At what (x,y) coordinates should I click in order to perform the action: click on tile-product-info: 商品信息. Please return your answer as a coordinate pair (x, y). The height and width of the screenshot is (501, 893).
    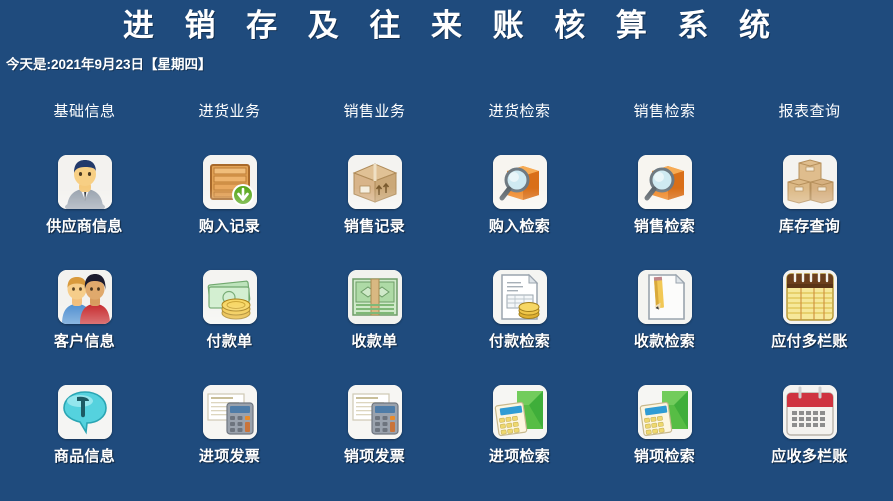
    Looking at the image, I should click on (84, 442).